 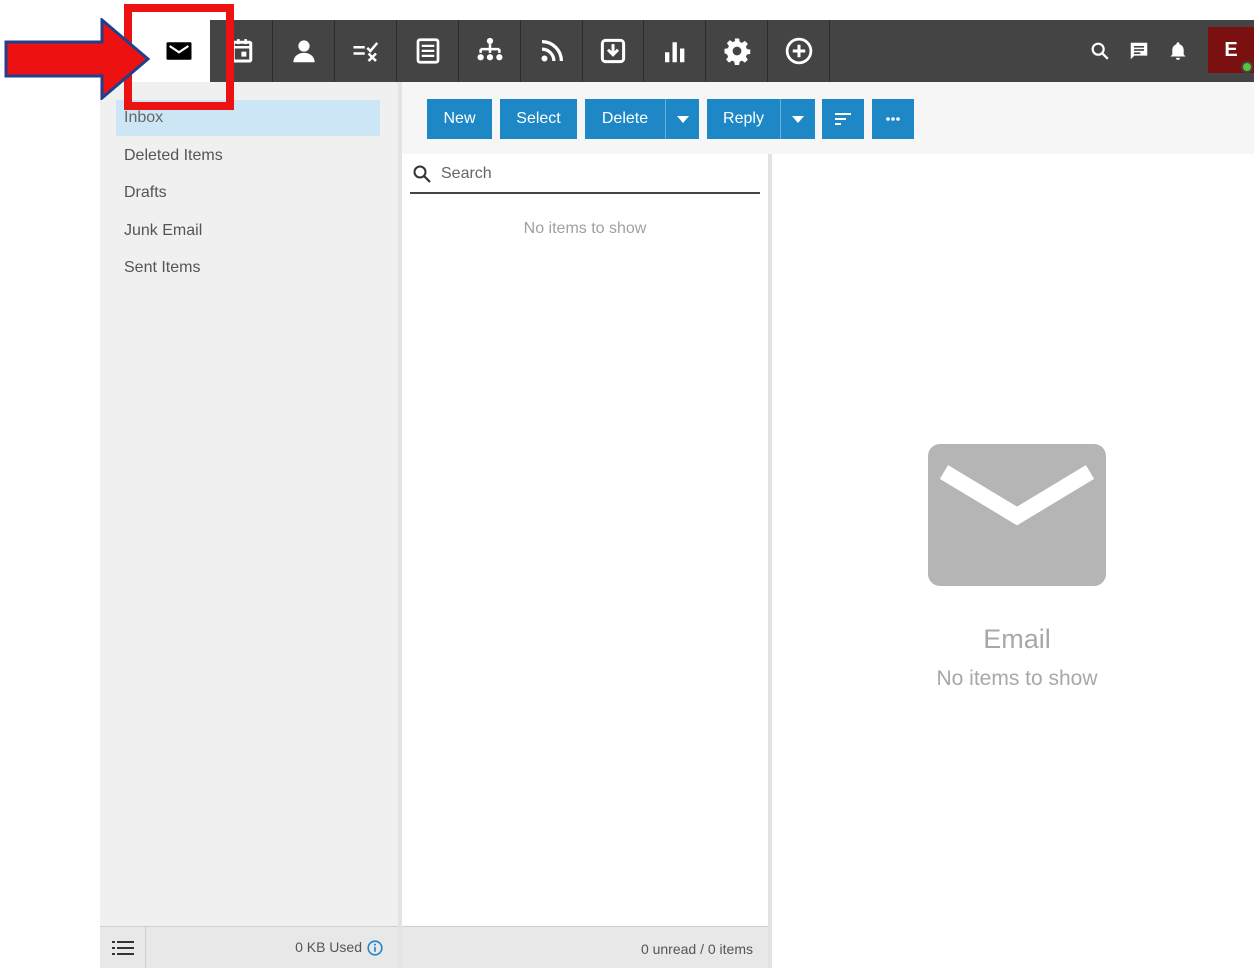 I want to click on settings-gear-icon, so click(x=737, y=51).